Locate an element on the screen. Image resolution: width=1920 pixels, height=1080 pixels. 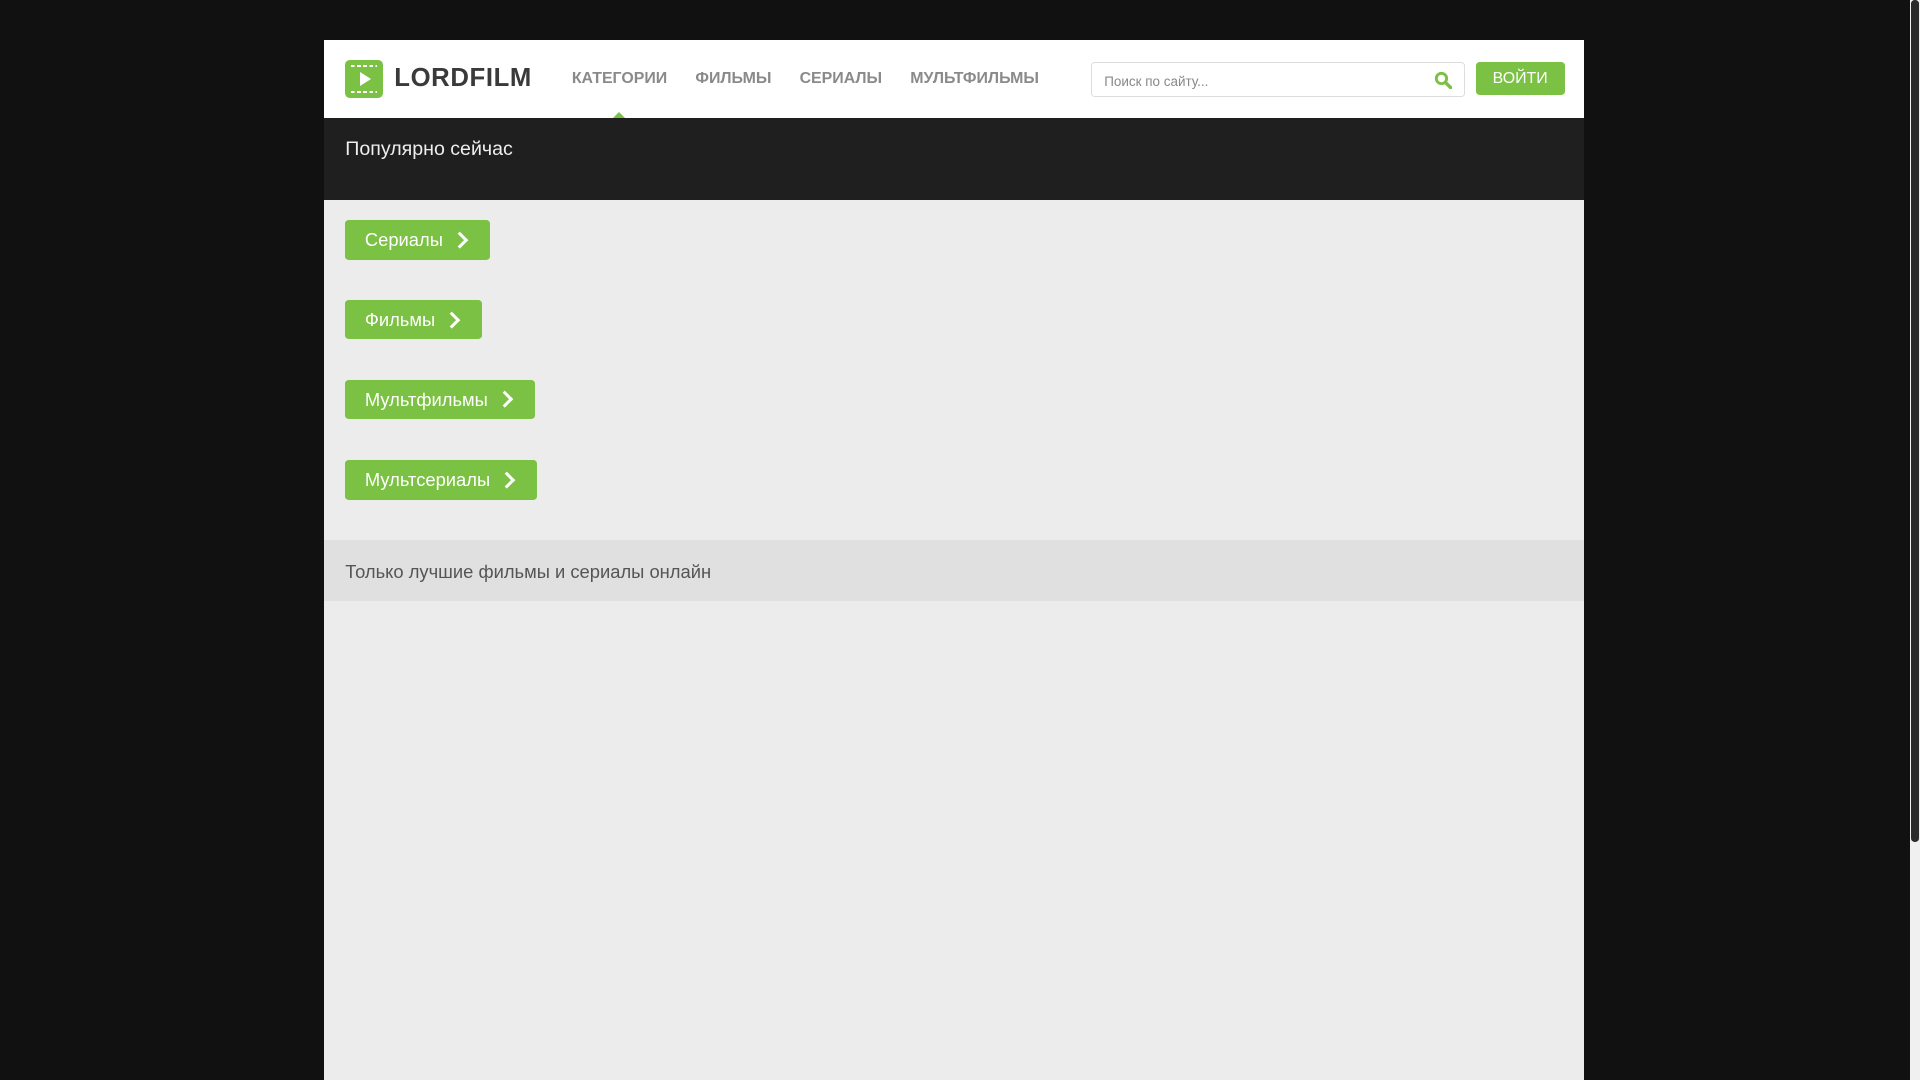
scrollbar-thumb is located at coordinates (1915, 421).